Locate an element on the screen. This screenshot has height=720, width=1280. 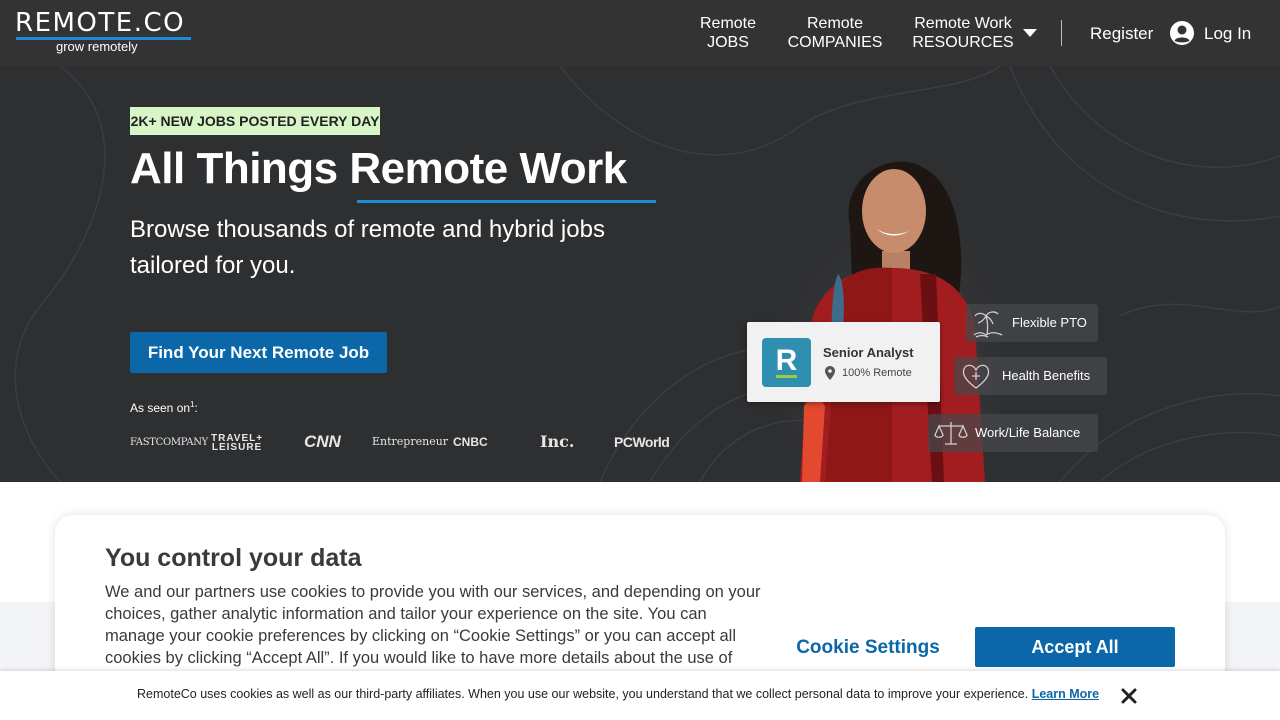
travel-leisure-logo: TRAVEL+ LEISURE is located at coordinates (237, 443).